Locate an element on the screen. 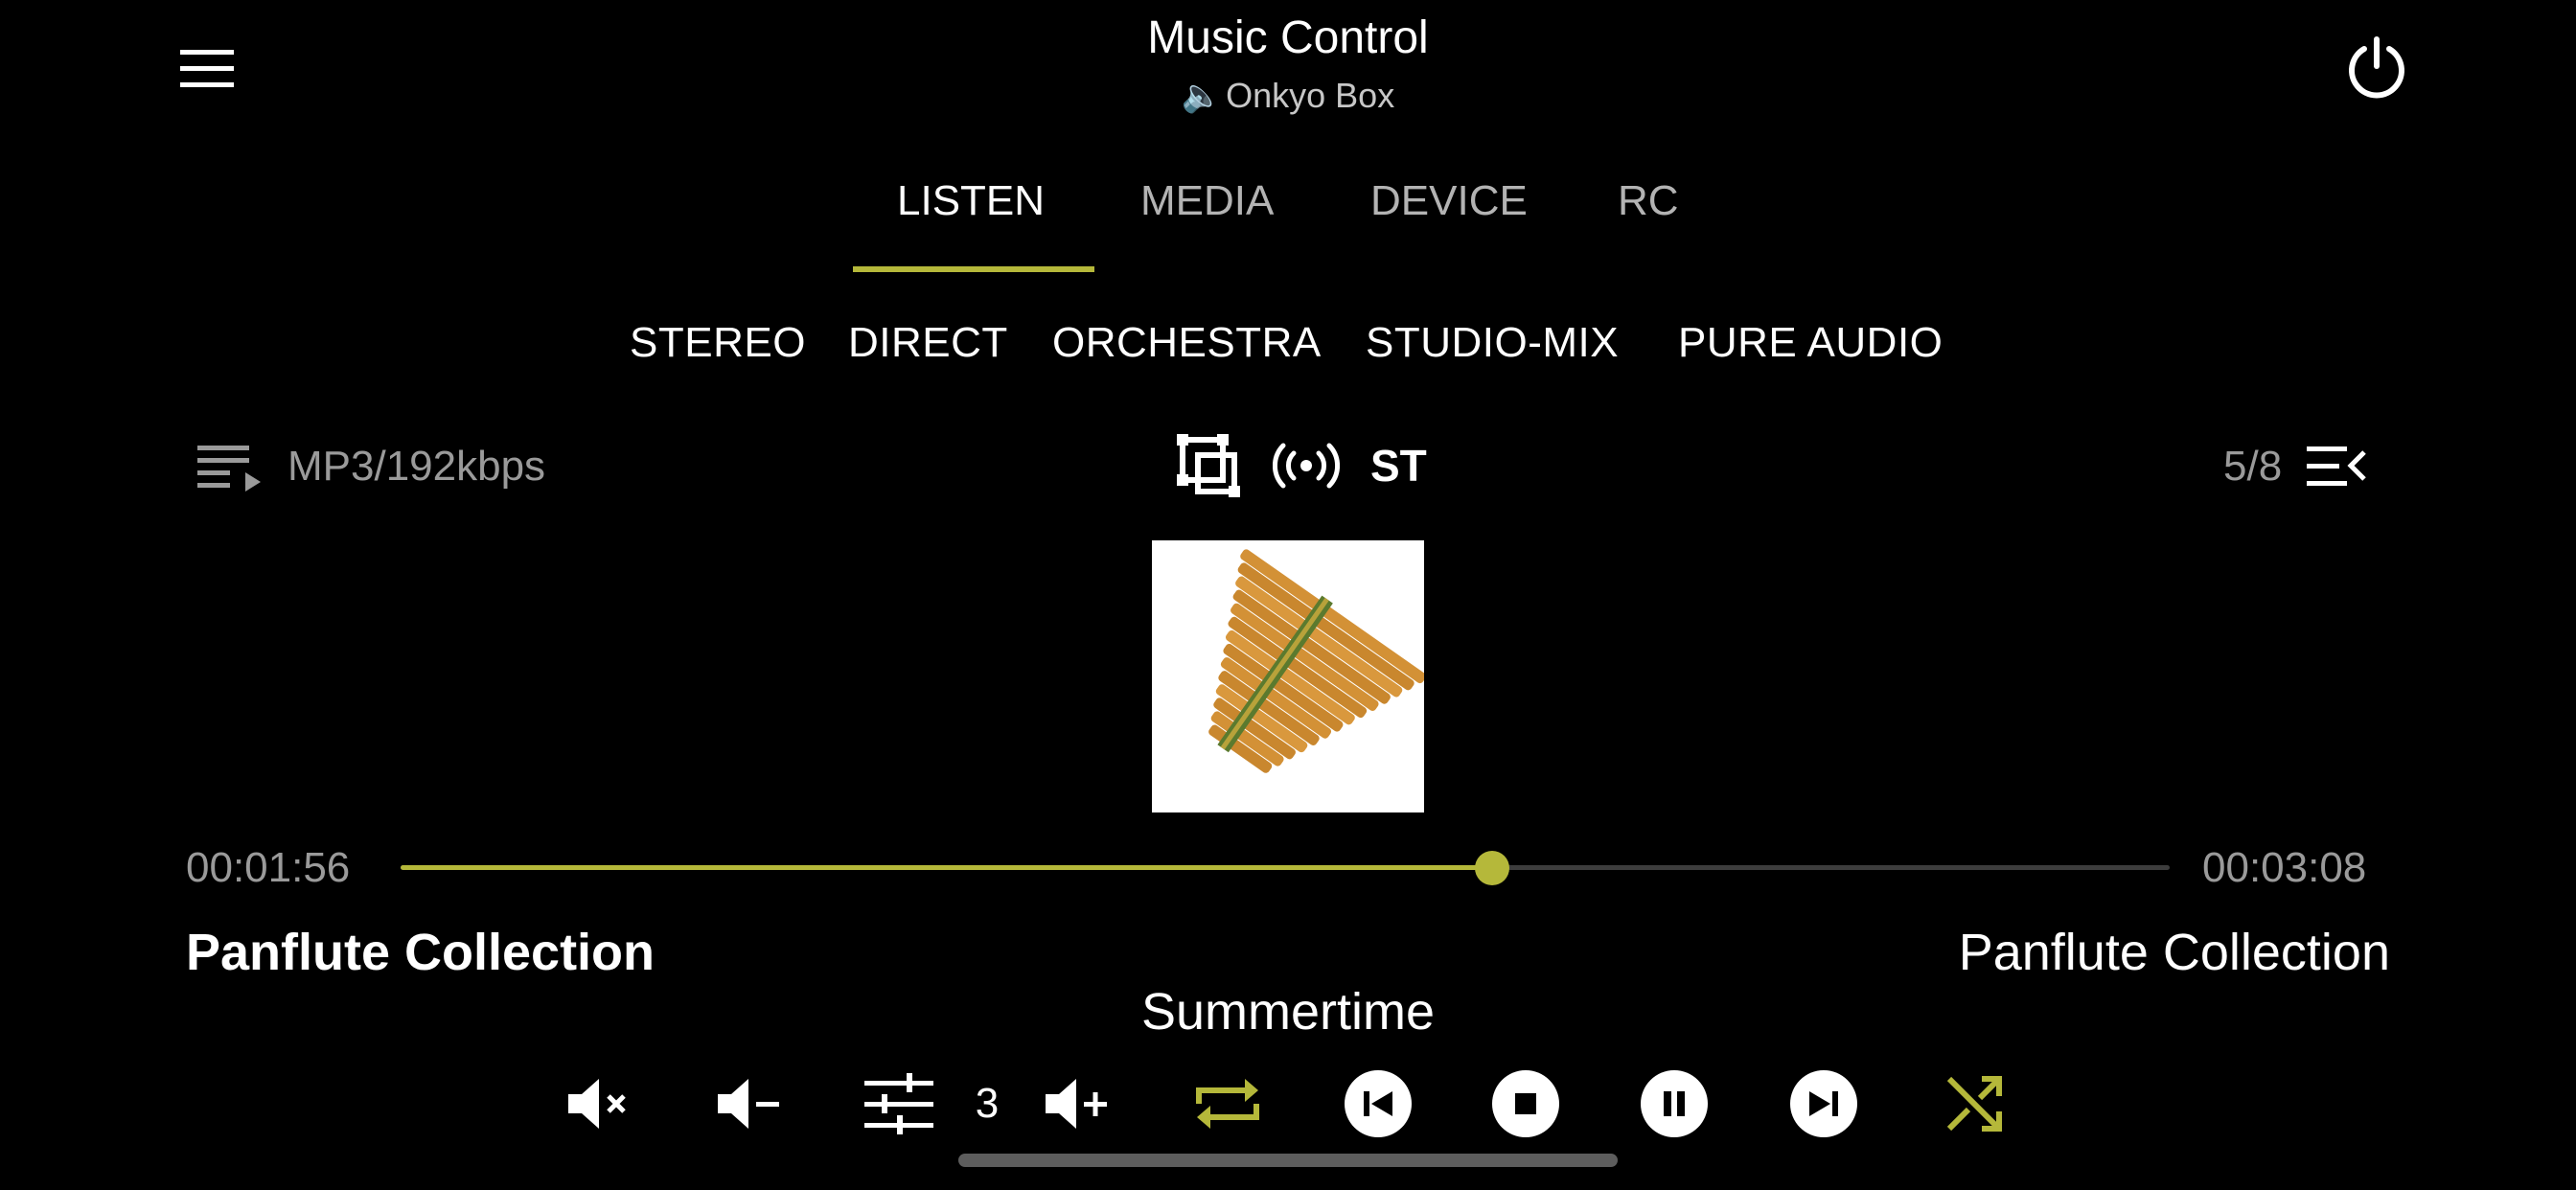 The image size is (2576, 1190). volume-mute-icon is located at coordinates (597, 1104).